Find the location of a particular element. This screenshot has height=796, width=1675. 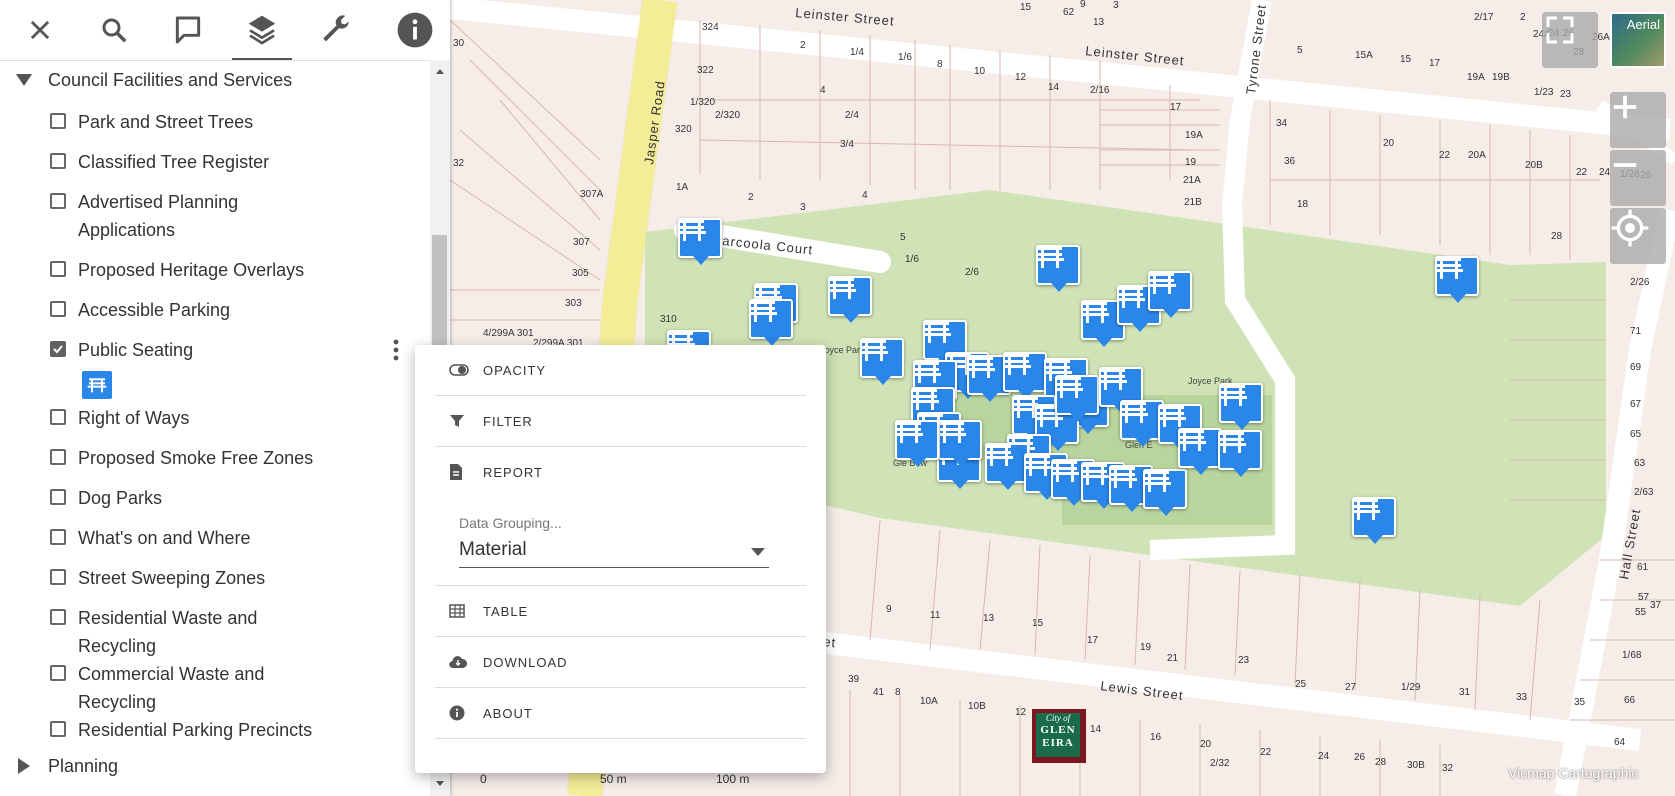

layer-item: Proposed Smoke Free Zones is located at coordinates (194, 458).